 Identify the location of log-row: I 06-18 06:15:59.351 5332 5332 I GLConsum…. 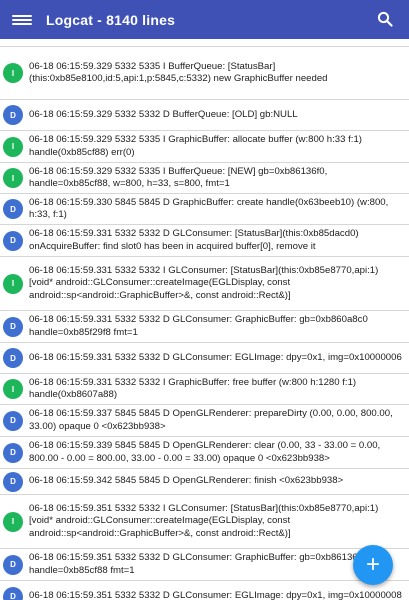
(204, 522).